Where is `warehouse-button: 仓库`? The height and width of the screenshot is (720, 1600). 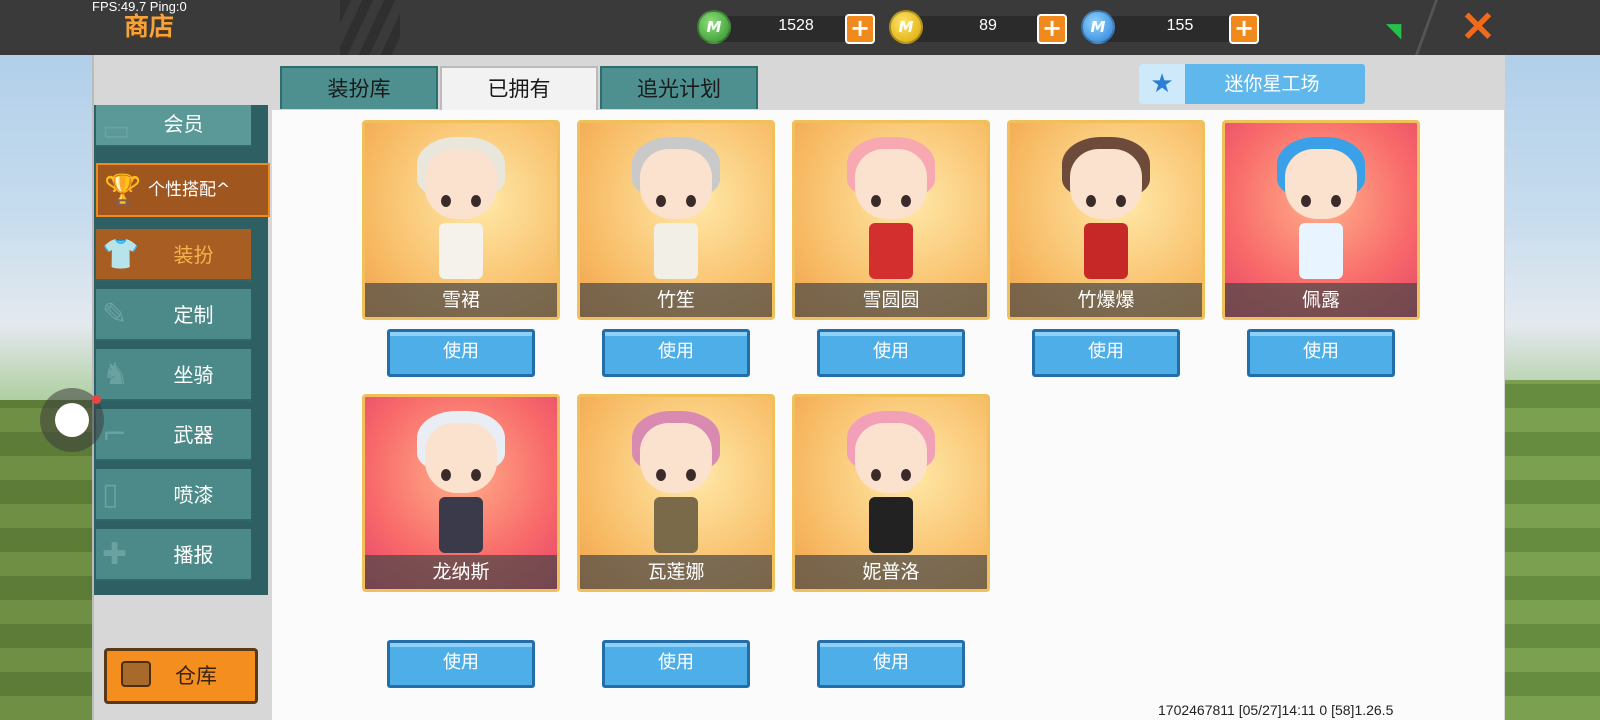 warehouse-button: 仓库 is located at coordinates (181, 676).